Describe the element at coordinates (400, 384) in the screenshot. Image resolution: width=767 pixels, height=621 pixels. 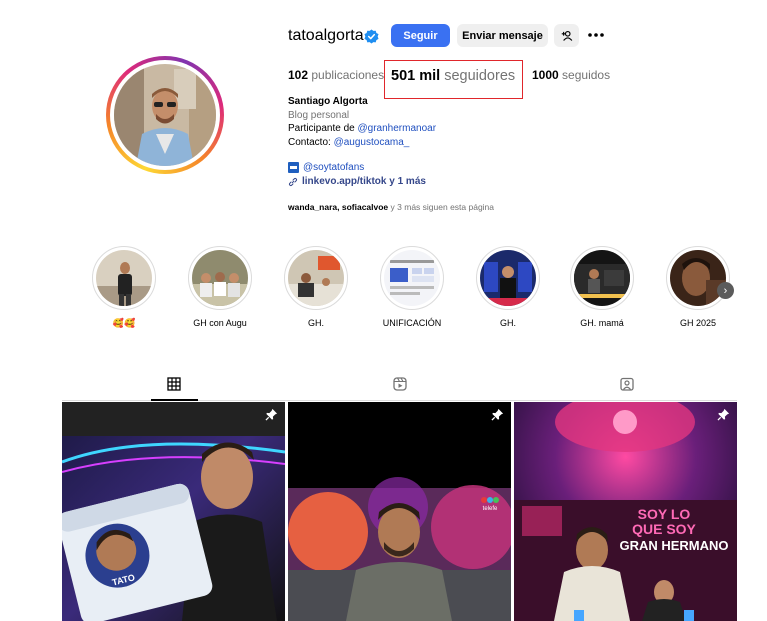
I see `reels-icon` at that location.